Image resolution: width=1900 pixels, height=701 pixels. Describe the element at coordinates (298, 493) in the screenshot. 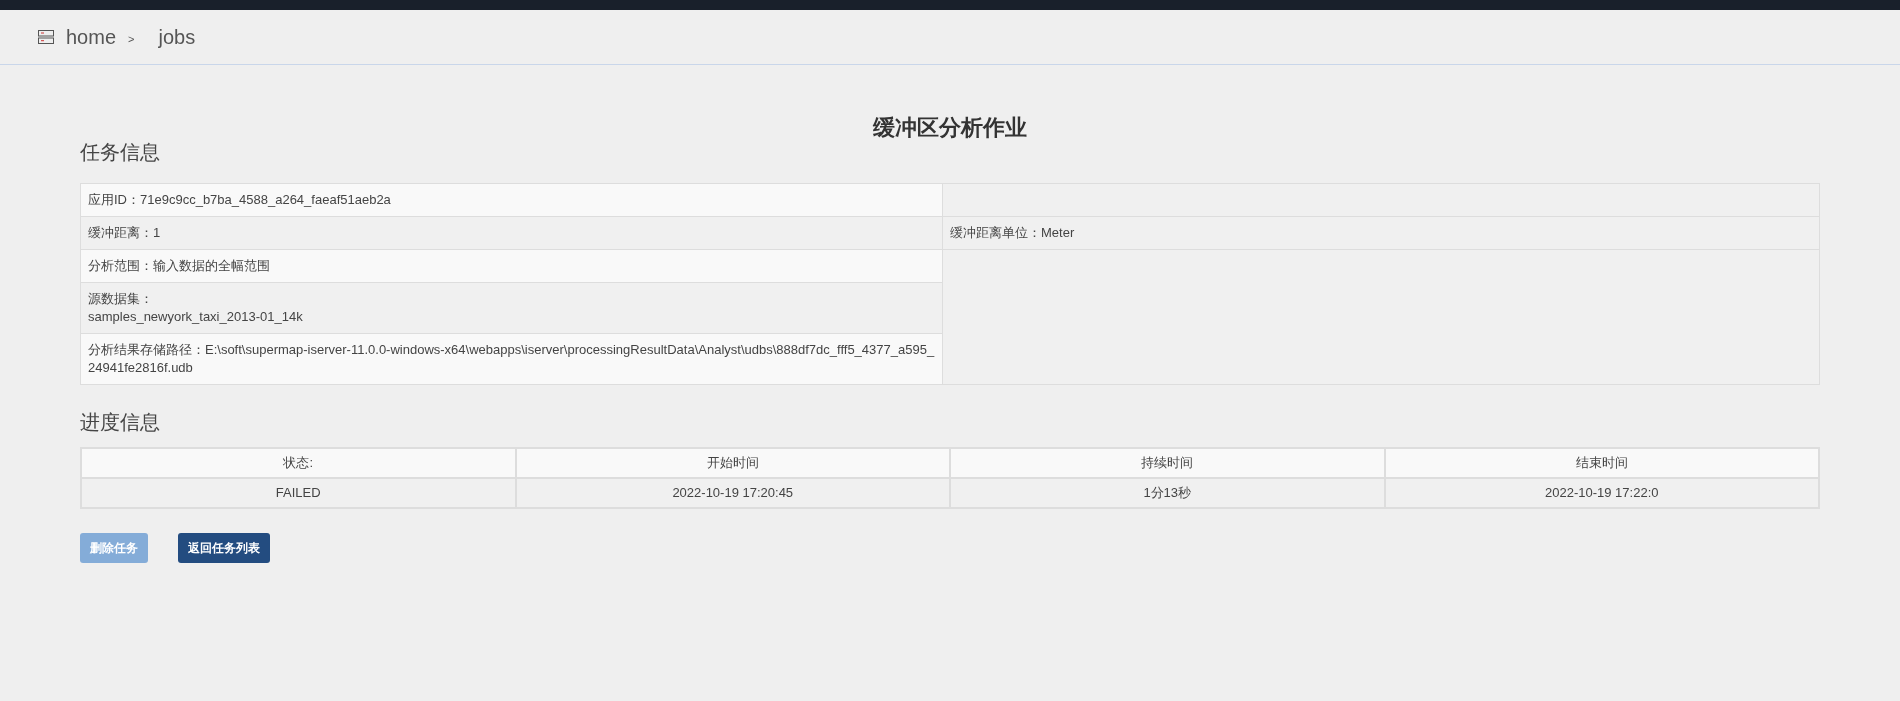

I see `table-cell: FAILED` at that location.